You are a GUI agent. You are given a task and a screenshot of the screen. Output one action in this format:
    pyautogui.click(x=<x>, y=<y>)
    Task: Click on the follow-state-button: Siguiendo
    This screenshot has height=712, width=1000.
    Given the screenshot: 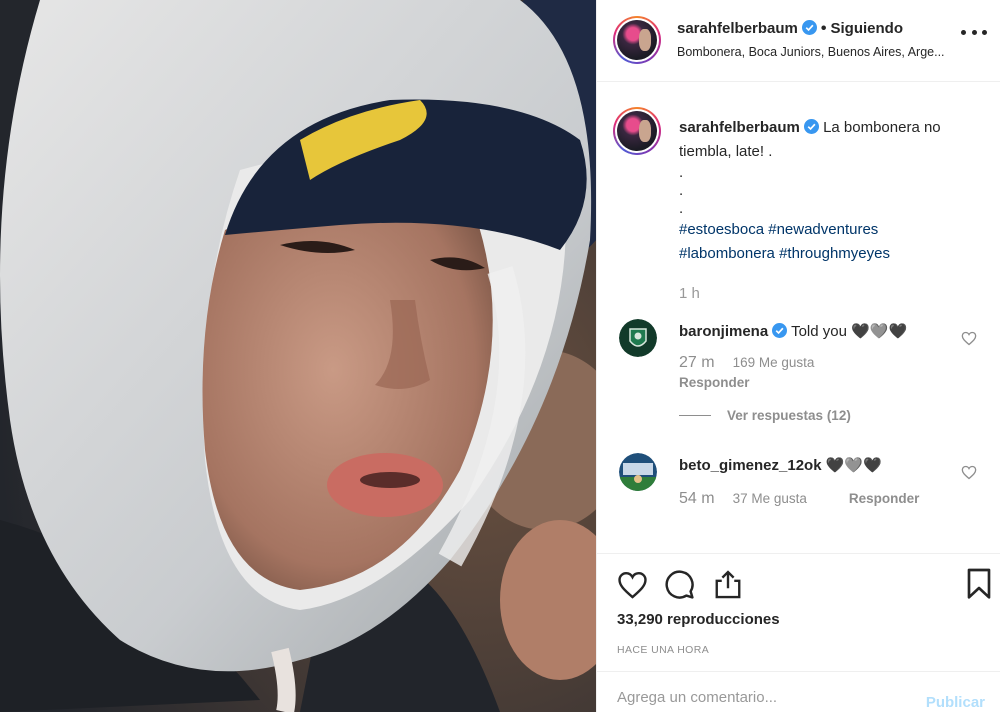 What is the action you would take?
    pyautogui.click(x=867, y=28)
    